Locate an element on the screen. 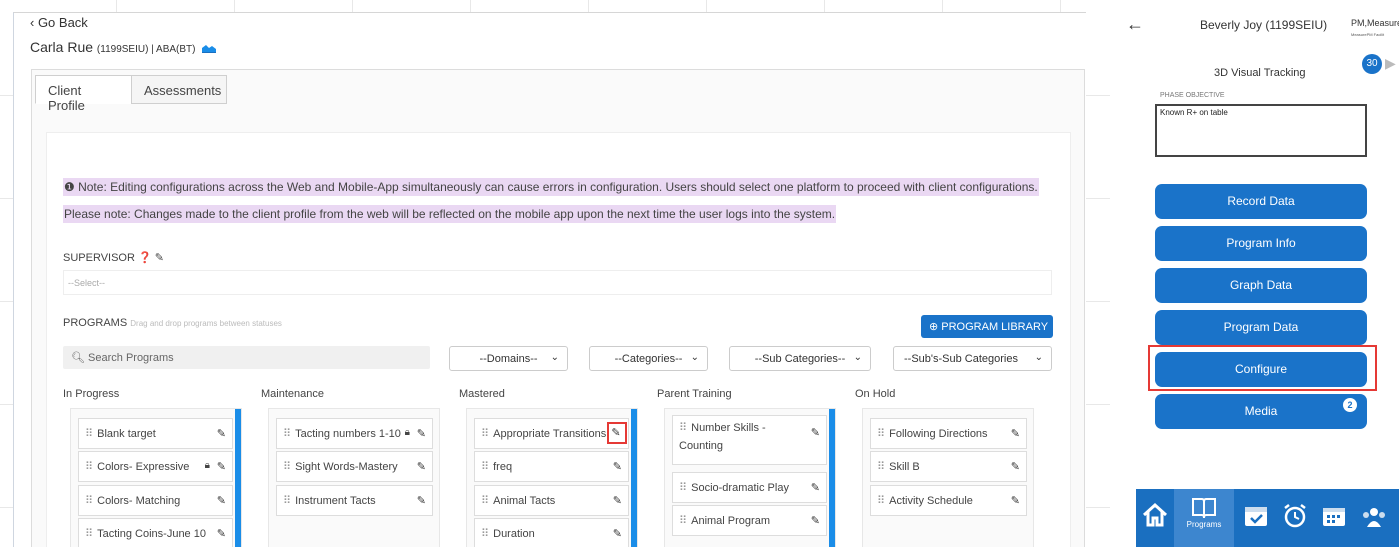  client-header: Carla Rue (1199SEIU) | ABA(BT) is located at coordinates (123, 47).